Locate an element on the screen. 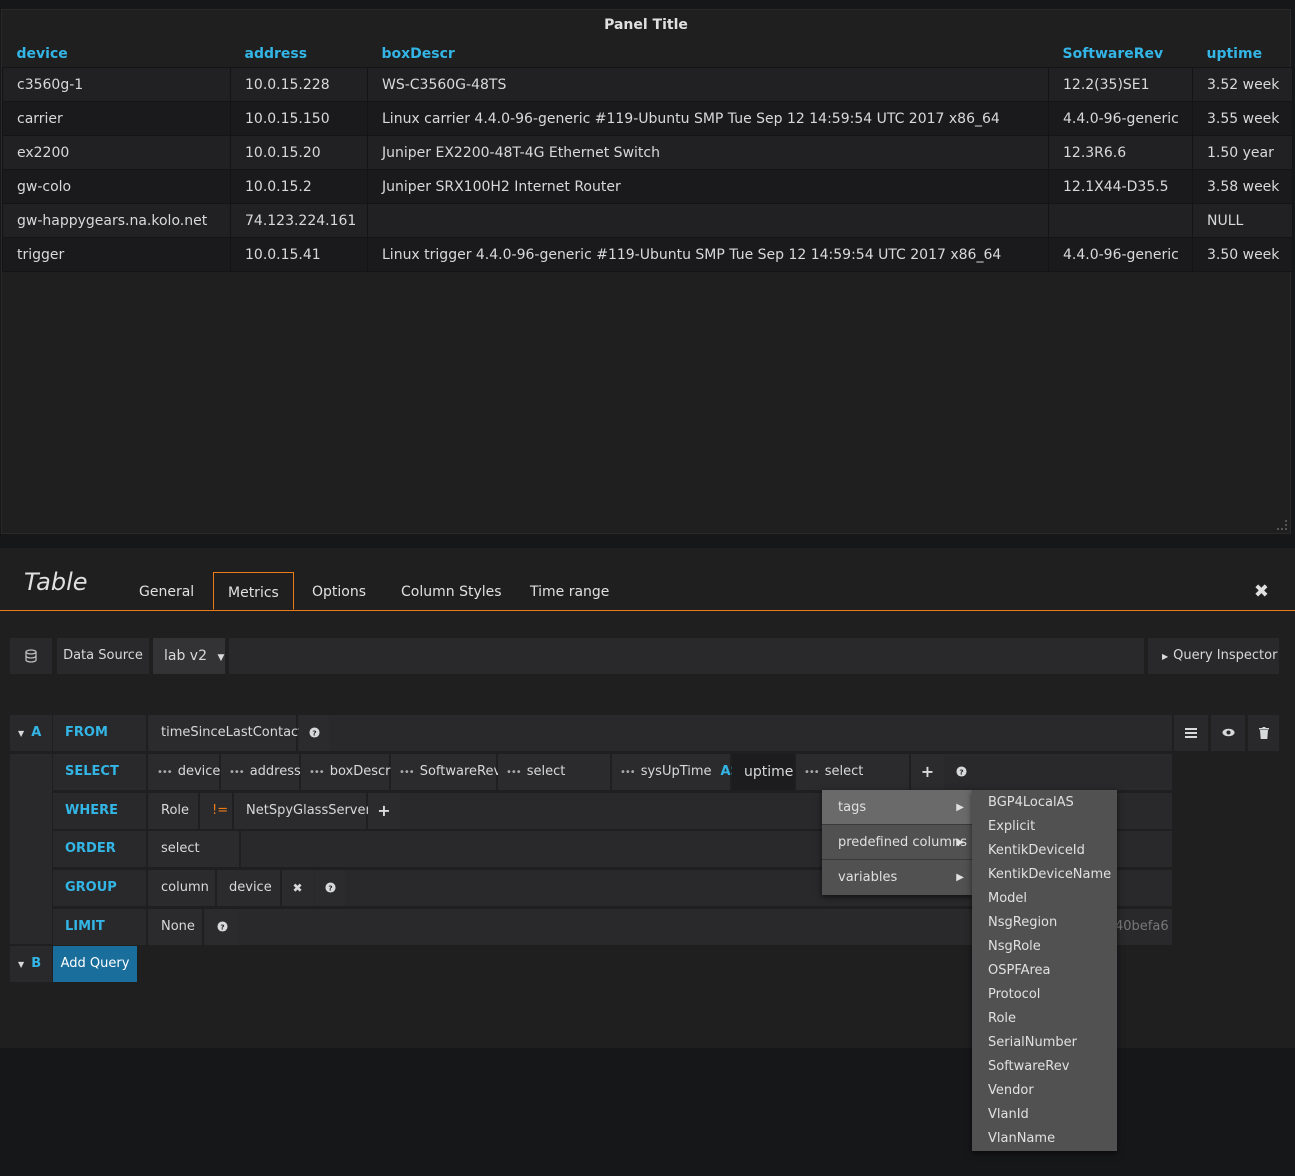  order-by-label: ORDER BY is located at coordinates (100, 861).